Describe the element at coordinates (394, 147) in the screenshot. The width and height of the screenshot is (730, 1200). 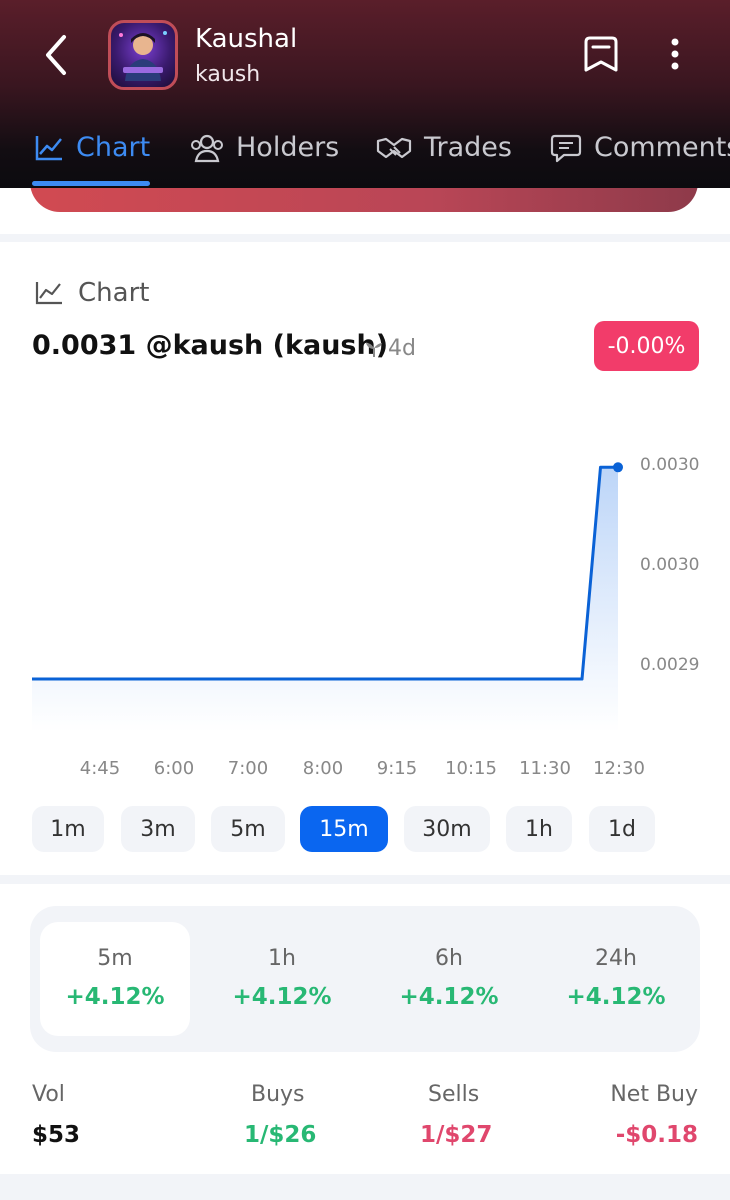
I see `handshake-icon` at that location.